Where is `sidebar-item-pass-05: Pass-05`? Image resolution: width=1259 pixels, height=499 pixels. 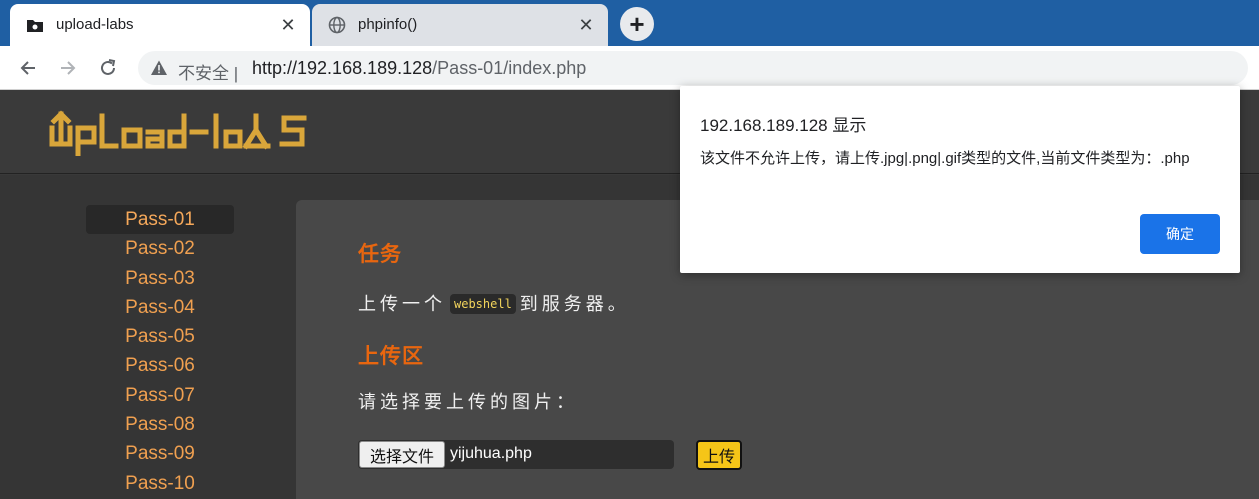
sidebar-item-pass-05: Pass-05 is located at coordinates (160, 336).